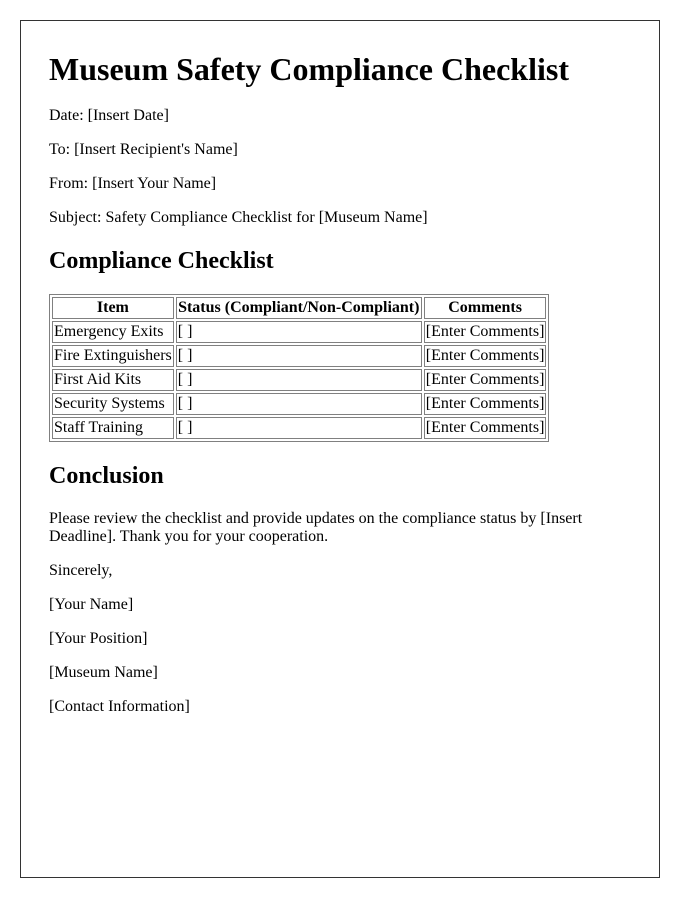 The width and height of the screenshot is (700, 900). What do you see at coordinates (81, 570) in the screenshot?
I see `signoff-line: Sincerely,` at bounding box center [81, 570].